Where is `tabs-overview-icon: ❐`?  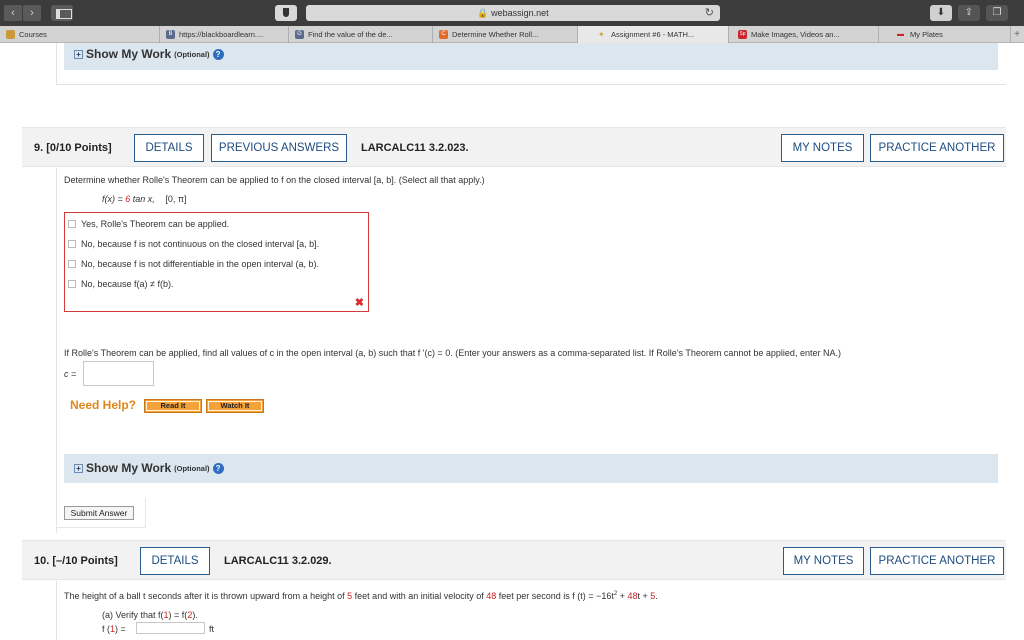 tabs-overview-icon: ❐ is located at coordinates (997, 13).